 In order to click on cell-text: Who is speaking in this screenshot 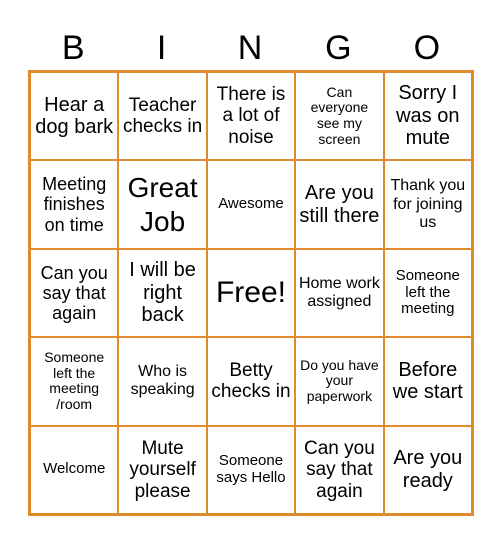, I will do `click(162, 381)`.